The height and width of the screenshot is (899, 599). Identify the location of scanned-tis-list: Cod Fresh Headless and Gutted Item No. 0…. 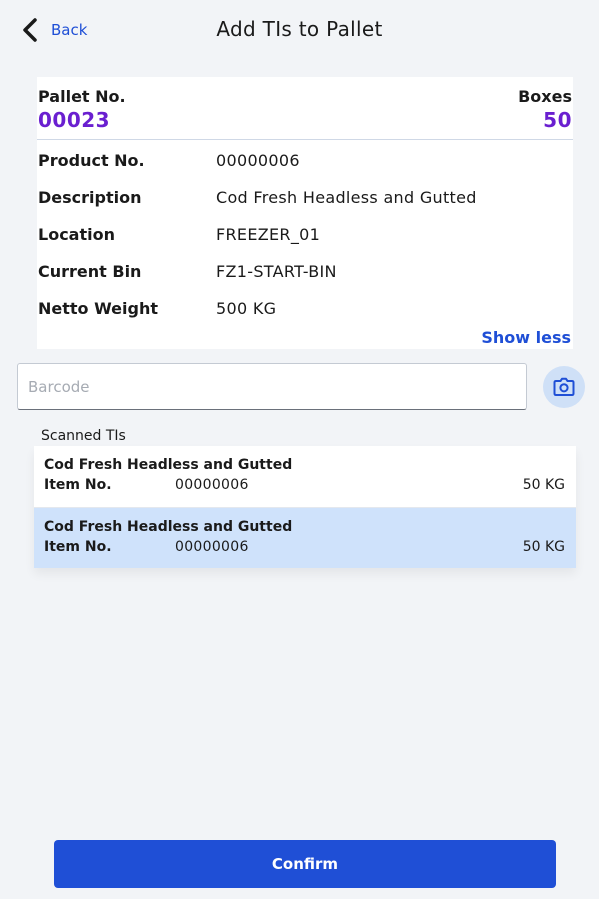
(305, 507).